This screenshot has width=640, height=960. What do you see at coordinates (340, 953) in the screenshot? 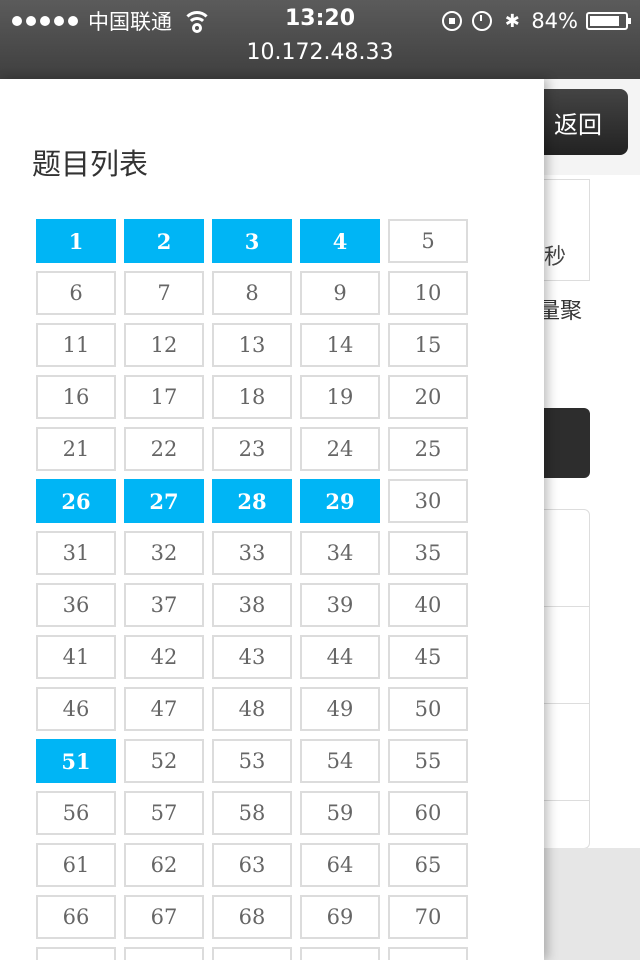
I see `question-cell-74: 74` at bounding box center [340, 953].